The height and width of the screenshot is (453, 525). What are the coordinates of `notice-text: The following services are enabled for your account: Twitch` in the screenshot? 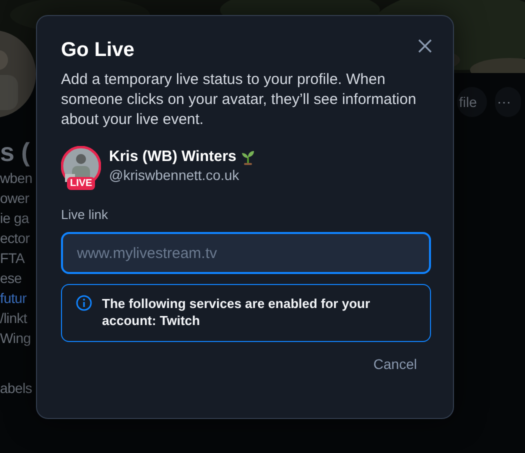 It's located at (237, 312).